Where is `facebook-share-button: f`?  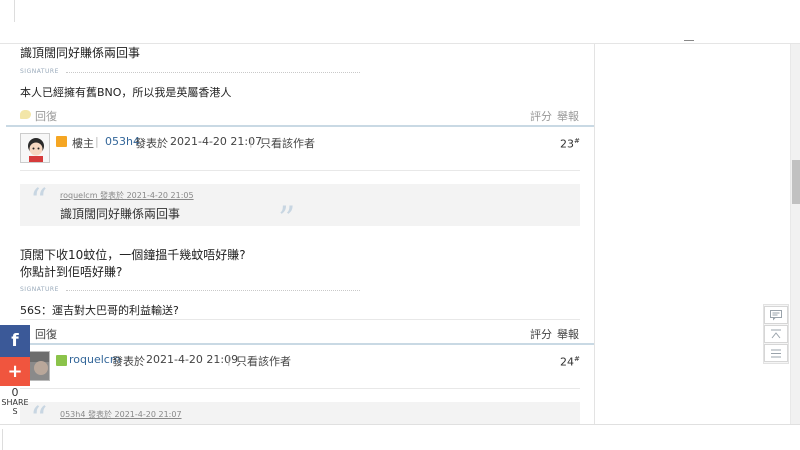 facebook-share-button: f is located at coordinates (15, 341).